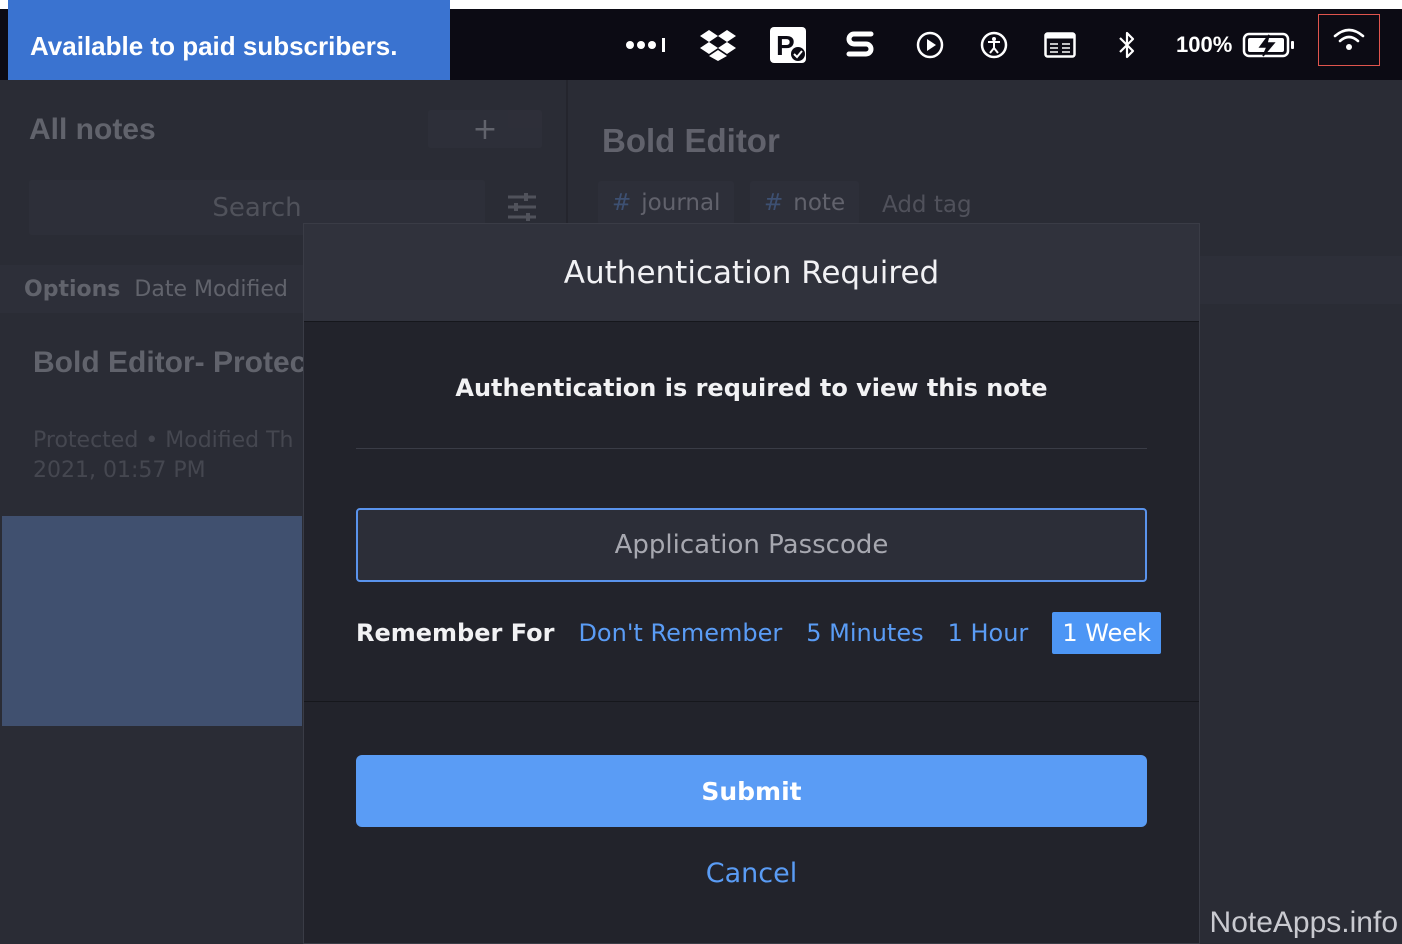 The width and height of the screenshot is (1402, 944). What do you see at coordinates (455, 633) in the screenshot?
I see `remember-for-label: Remember For` at bounding box center [455, 633].